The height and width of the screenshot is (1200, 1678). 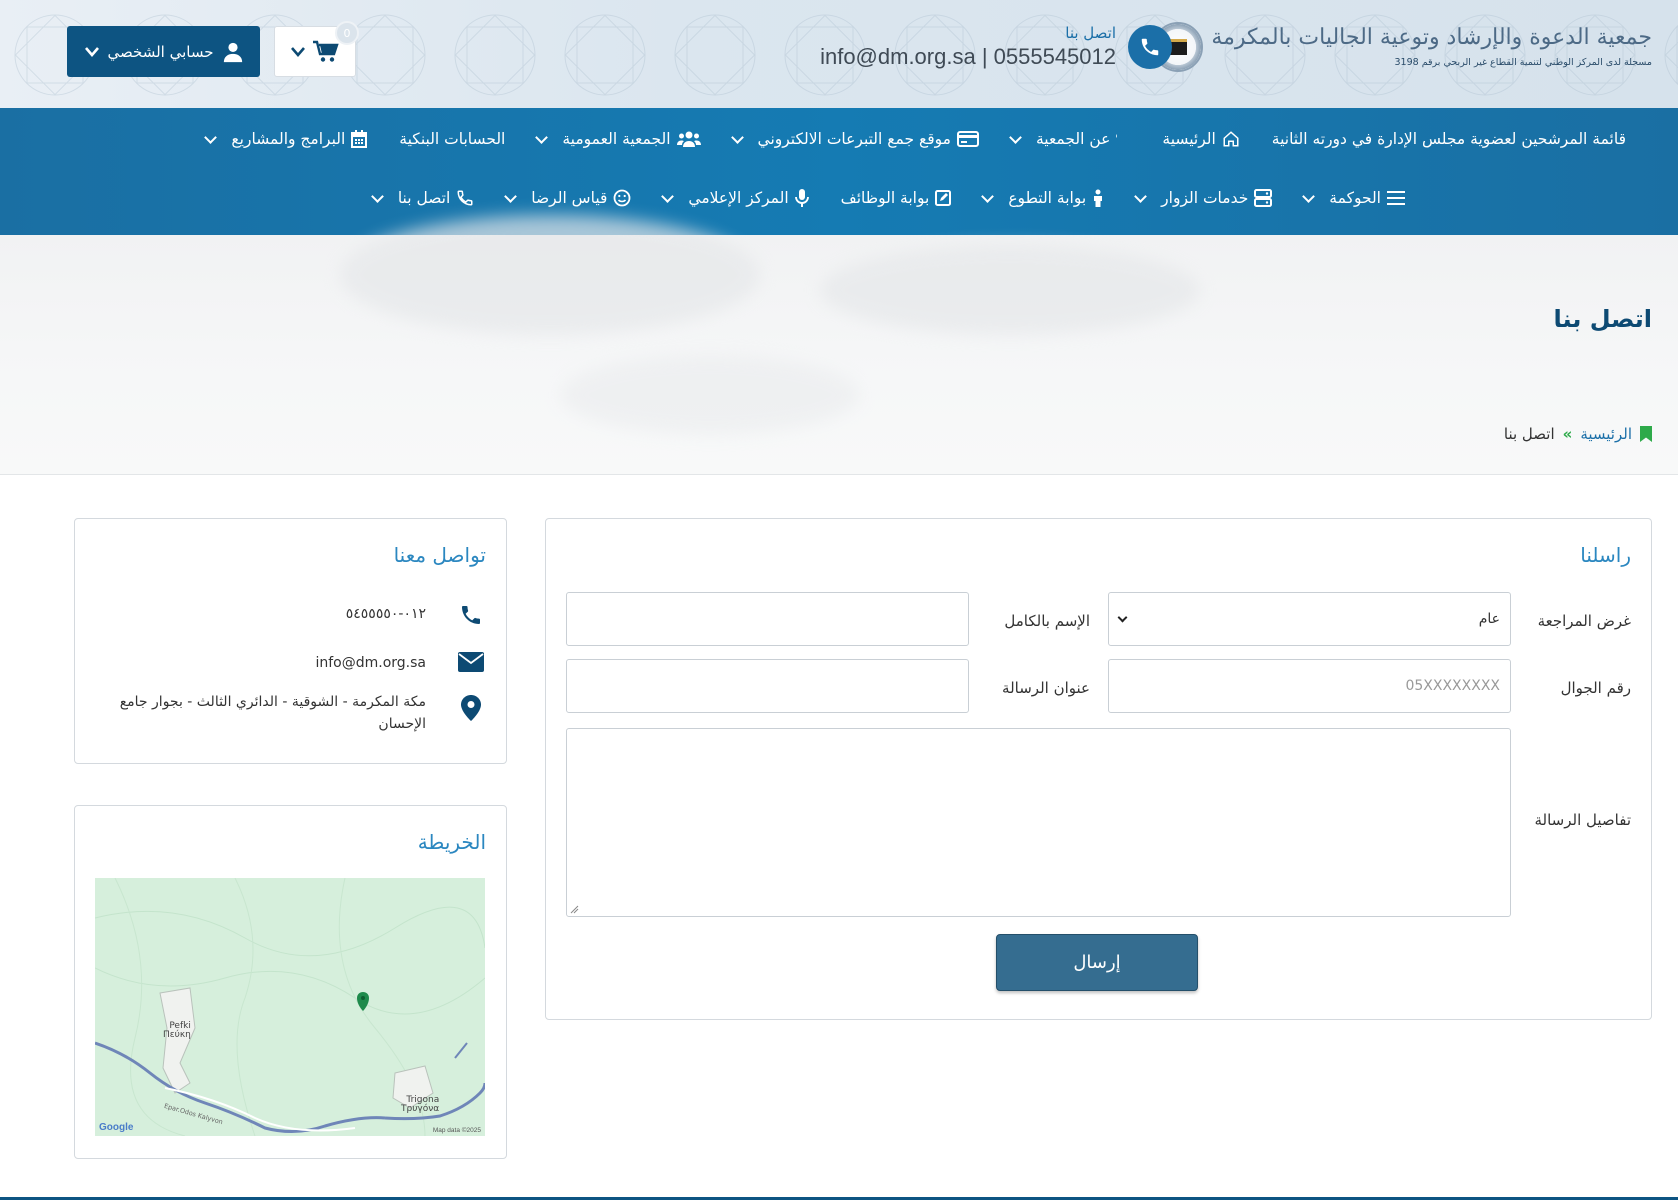 I want to click on nav-item-bank-accounts: الحسابات البنكية, so click(x=452, y=139).